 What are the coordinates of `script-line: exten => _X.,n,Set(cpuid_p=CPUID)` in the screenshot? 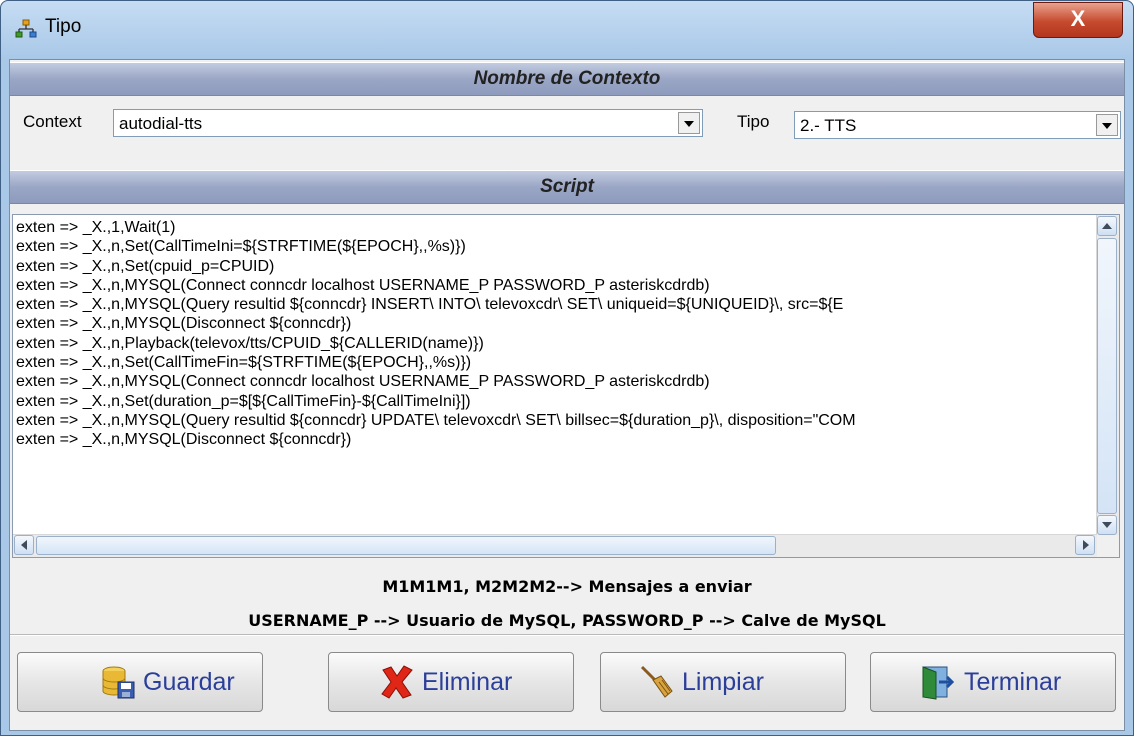 It's located at (145, 266).